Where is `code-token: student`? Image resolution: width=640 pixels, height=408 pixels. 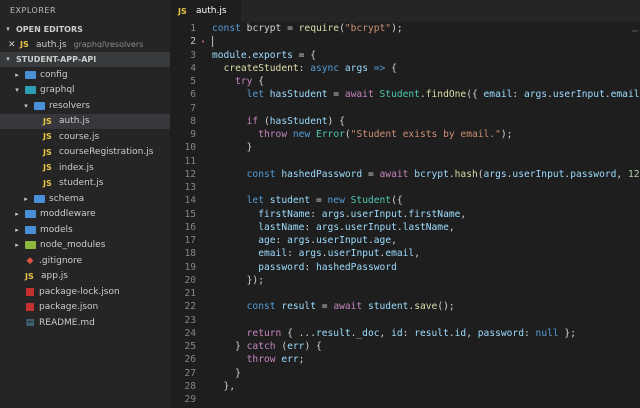 code-token: student is located at coordinates (290, 201).